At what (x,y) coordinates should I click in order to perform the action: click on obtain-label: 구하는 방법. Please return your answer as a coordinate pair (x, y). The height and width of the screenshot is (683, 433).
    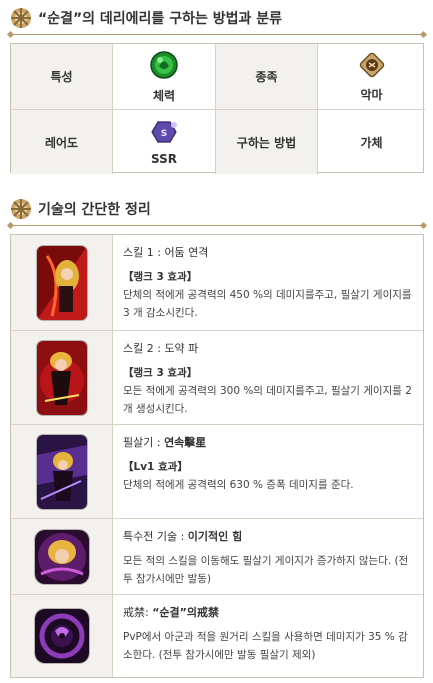
    Looking at the image, I should click on (266, 142).